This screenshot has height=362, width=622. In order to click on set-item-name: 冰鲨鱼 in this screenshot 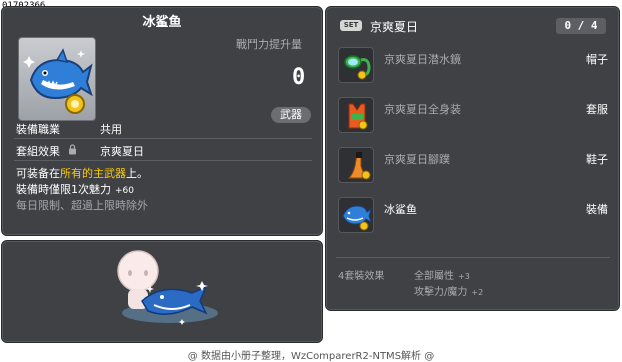, I will do `click(400, 209)`.